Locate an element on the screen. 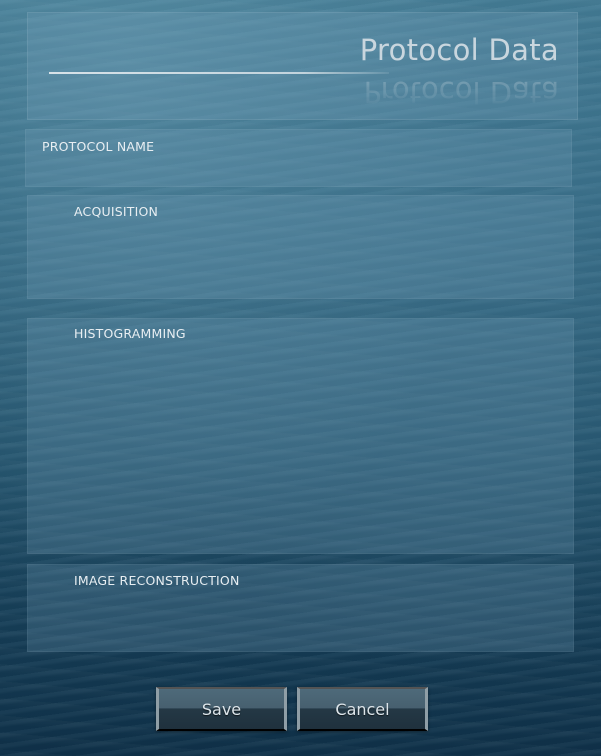 This screenshot has width=601, height=756. image-reconstruction-label: IMAGE RECONSTRUCTION is located at coordinates (157, 580).